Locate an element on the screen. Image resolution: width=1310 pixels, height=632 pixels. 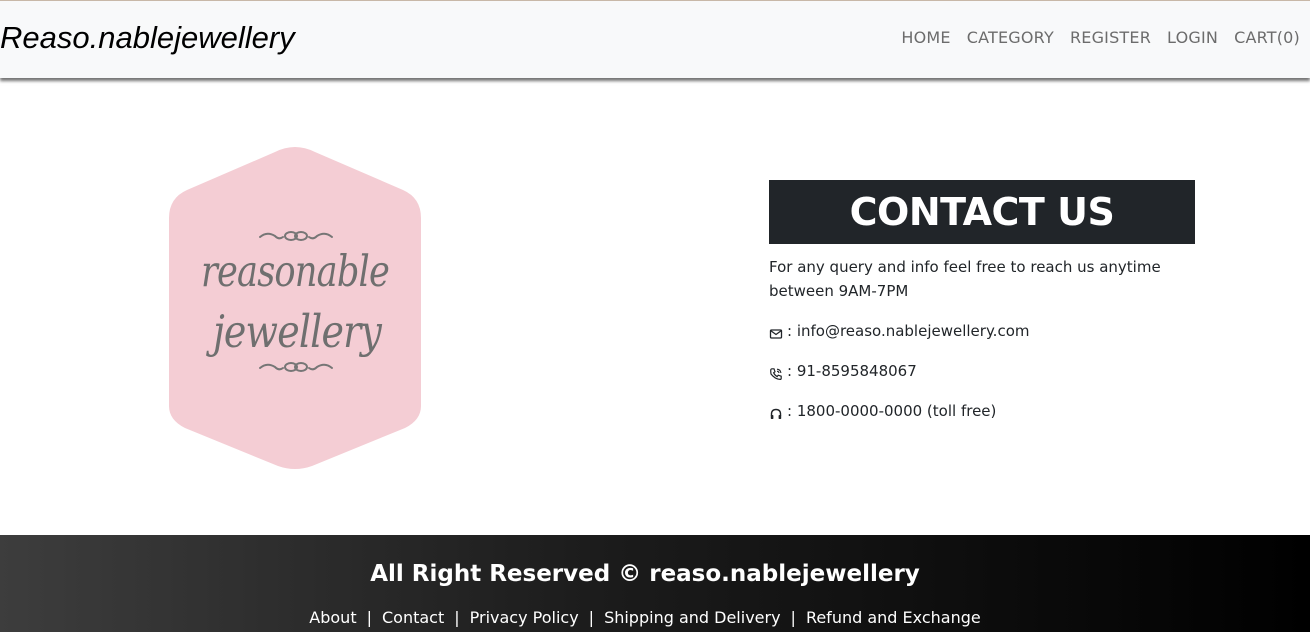
contact-phone: : 91-8595848067 is located at coordinates (852, 371).